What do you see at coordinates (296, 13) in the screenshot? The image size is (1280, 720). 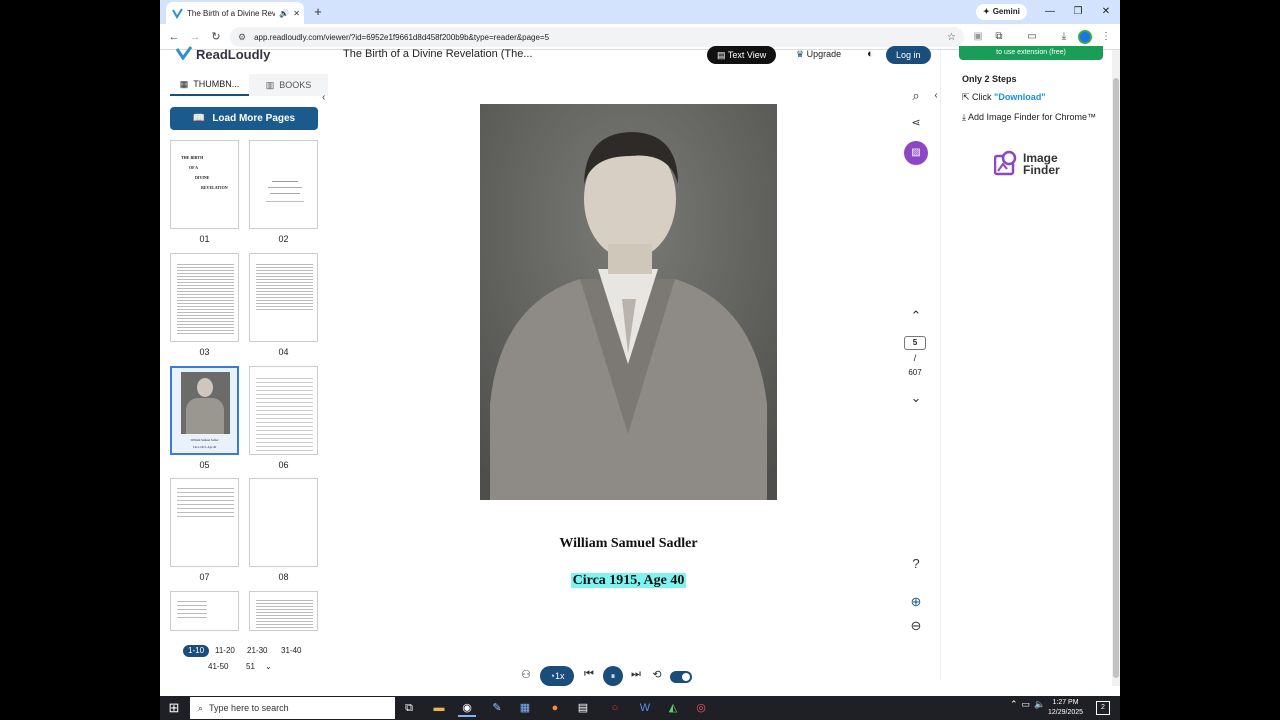 I see `close-tab-icon: ✕` at bounding box center [296, 13].